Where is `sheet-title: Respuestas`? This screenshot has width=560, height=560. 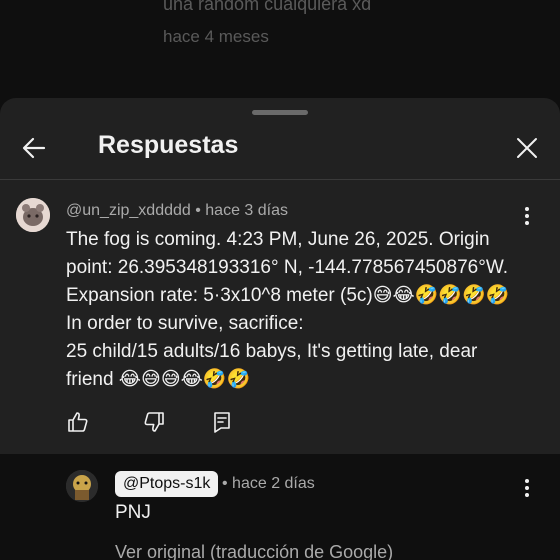
sheet-title: Respuestas is located at coordinates (168, 145).